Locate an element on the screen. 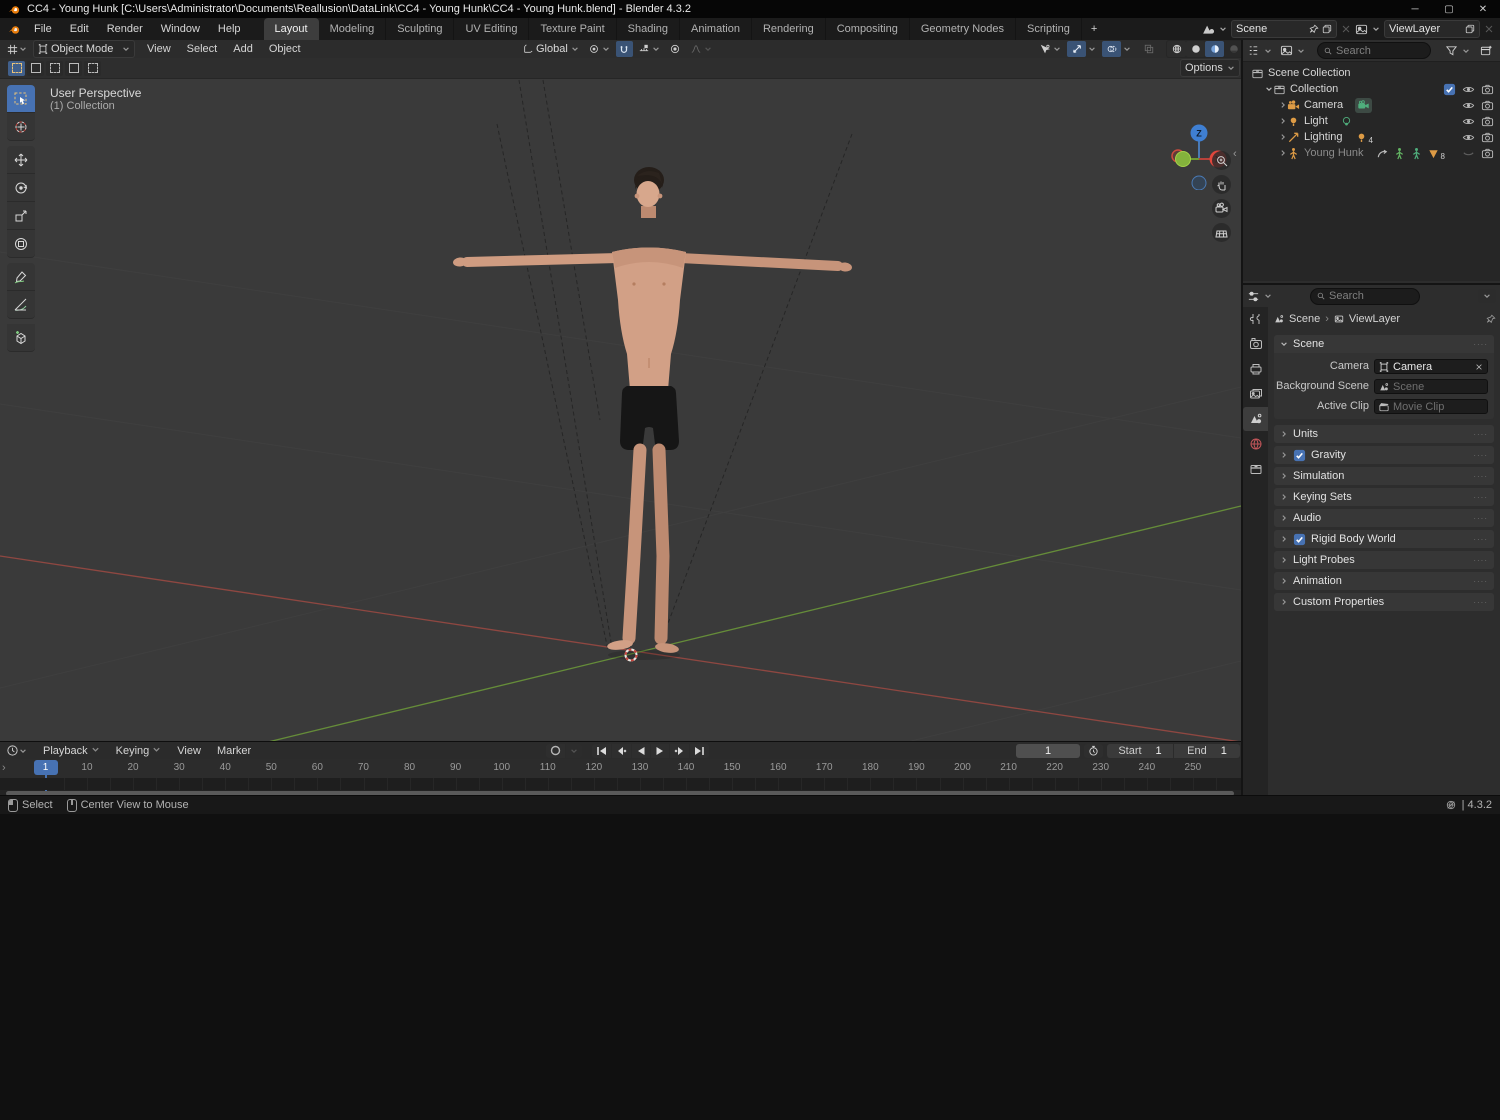 The height and width of the screenshot is (1120, 1500). menubar-menu-help: Help is located at coordinates (229, 29).